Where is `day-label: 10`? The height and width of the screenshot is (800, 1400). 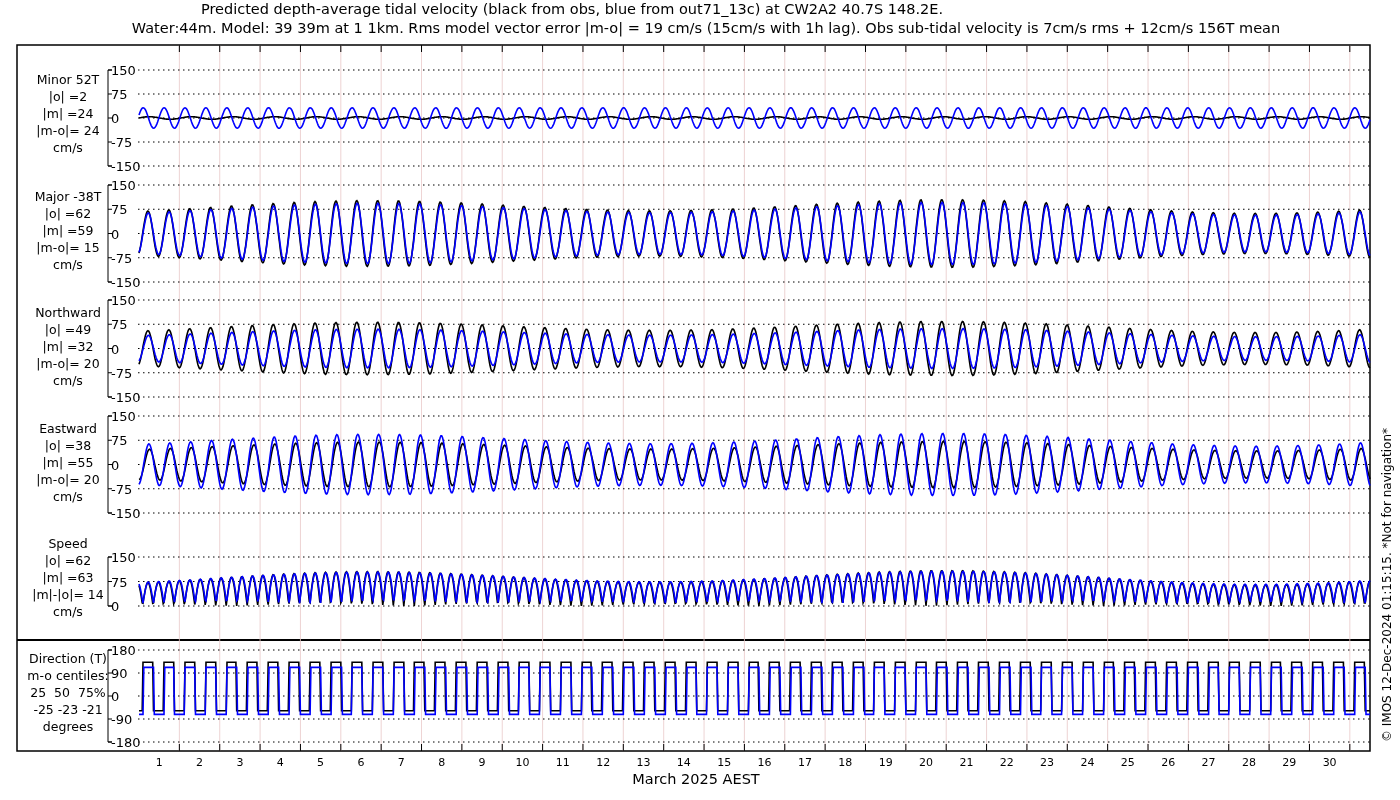
day-label: 10 is located at coordinates (522, 762).